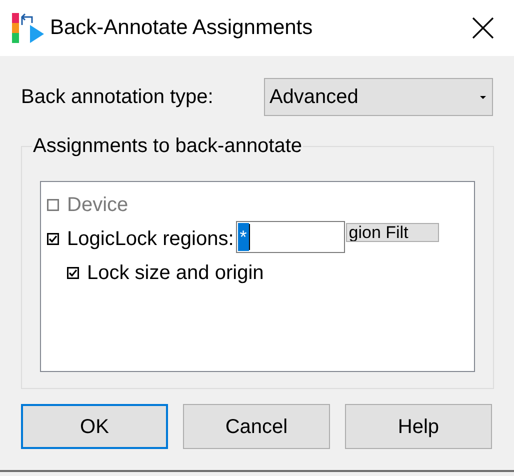 The height and width of the screenshot is (476, 514). Describe the element at coordinates (290, 237) in the screenshot. I see `regions-input-field: *` at that location.